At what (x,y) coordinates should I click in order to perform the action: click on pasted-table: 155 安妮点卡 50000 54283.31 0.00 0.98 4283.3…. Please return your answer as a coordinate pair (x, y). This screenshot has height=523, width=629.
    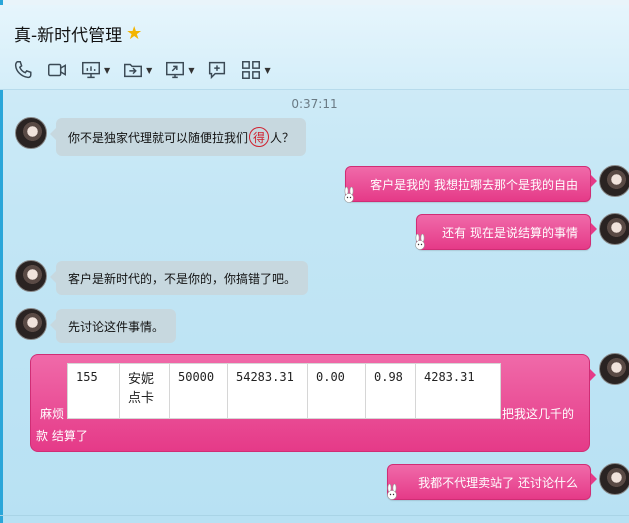
    Looking at the image, I should click on (284, 391).